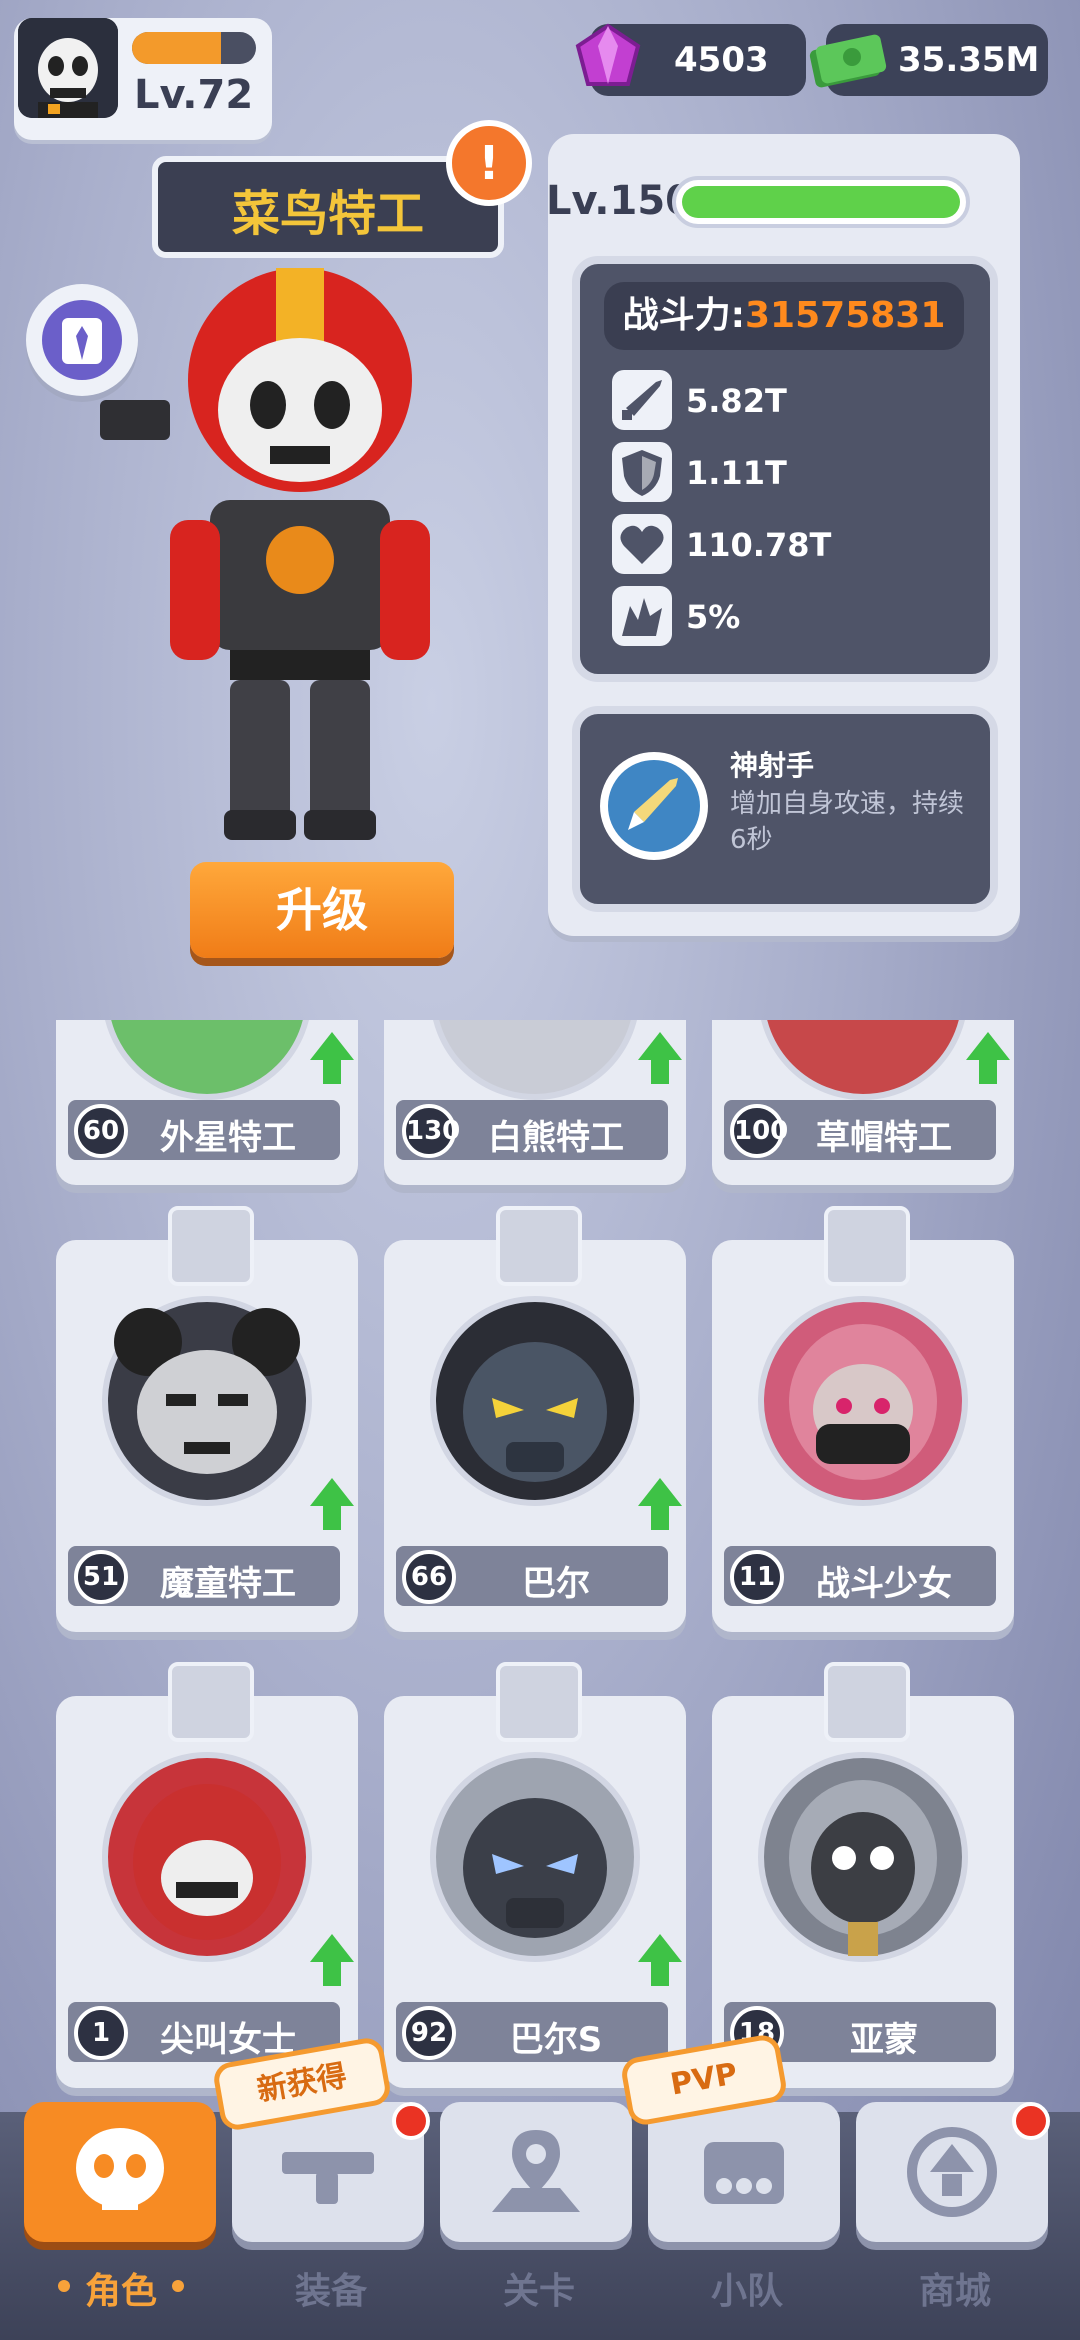 This screenshot has height=2340, width=1080. What do you see at coordinates (847, 822) in the screenshot?
I see `skill-description: 增加自身攻速，持续6秒` at bounding box center [847, 822].